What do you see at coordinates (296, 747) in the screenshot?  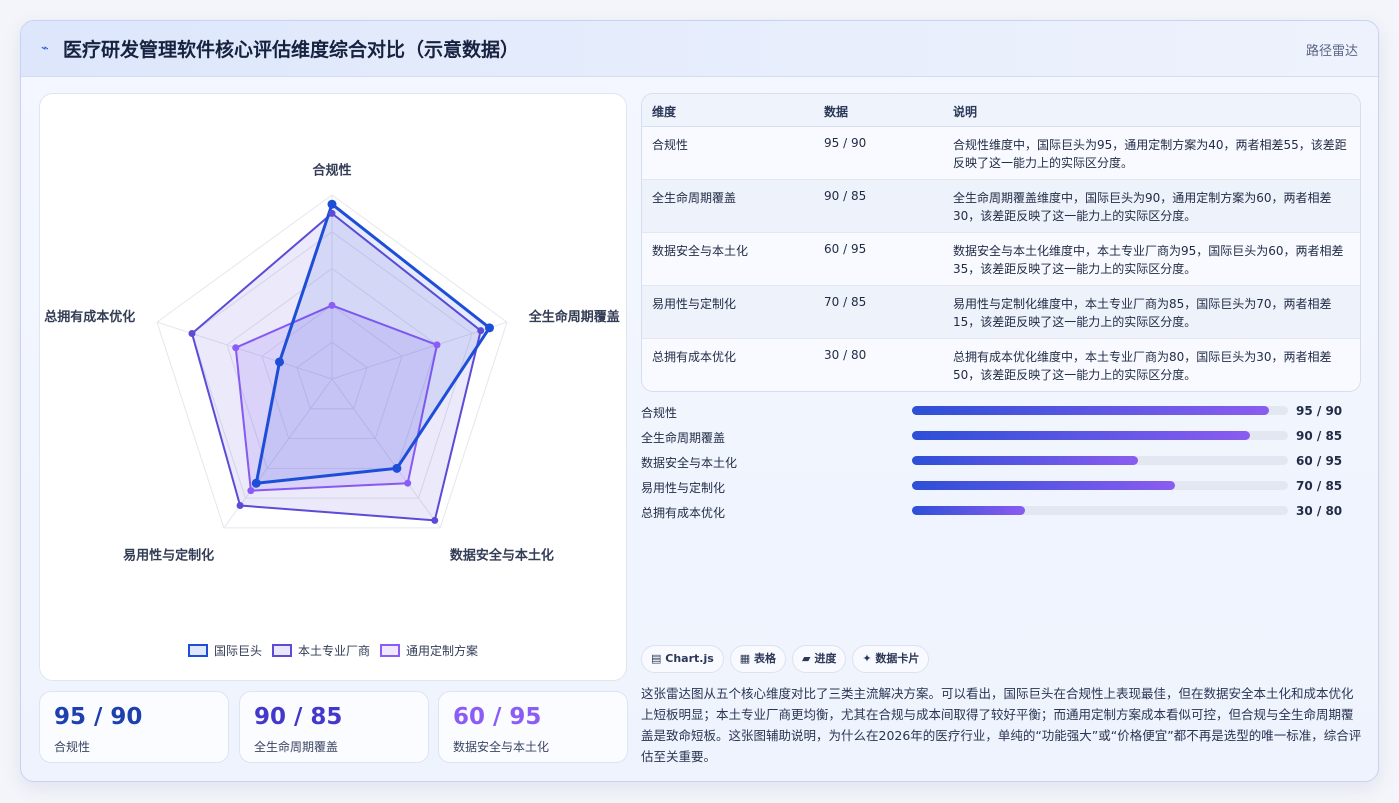 I see `stat-label: 全生命周期覆盖` at bounding box center [296, 747].